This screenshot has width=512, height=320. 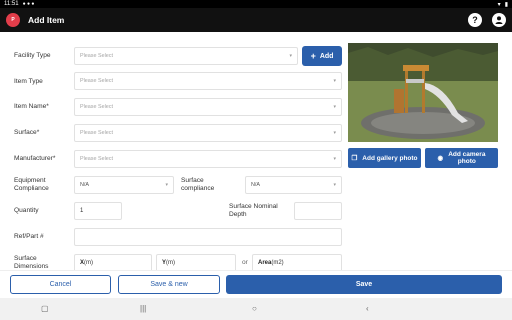 I want to click on equipment-compliance-label: Equipment Compliance, so click(x=31, y=185).